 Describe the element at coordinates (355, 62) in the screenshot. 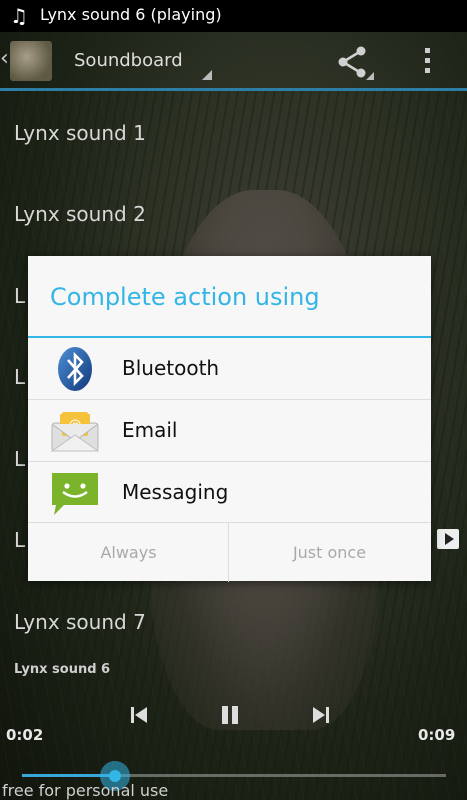

I see `share-icon` at that location.